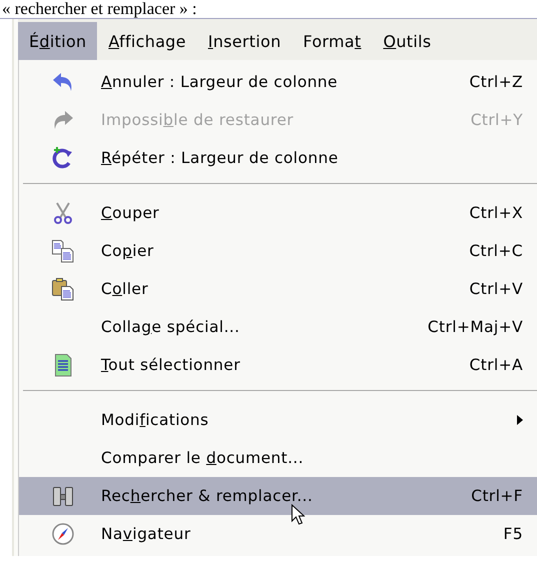  I want to click on shortcut-text: Ctrl+A, so click(496, 365).